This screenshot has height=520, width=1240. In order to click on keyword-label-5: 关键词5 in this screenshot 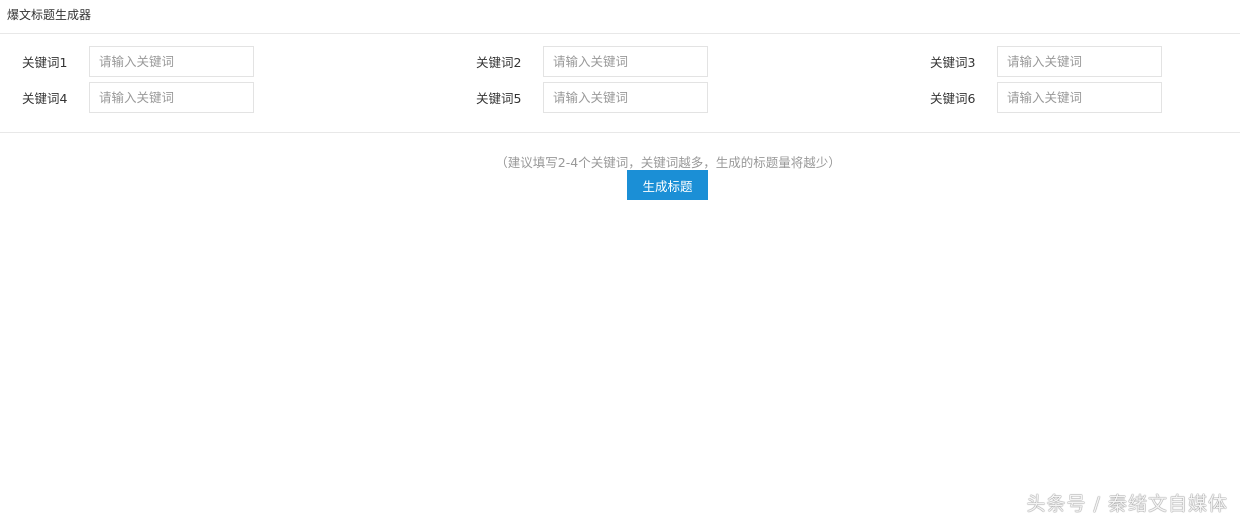, I will do `click(499, 98)`.